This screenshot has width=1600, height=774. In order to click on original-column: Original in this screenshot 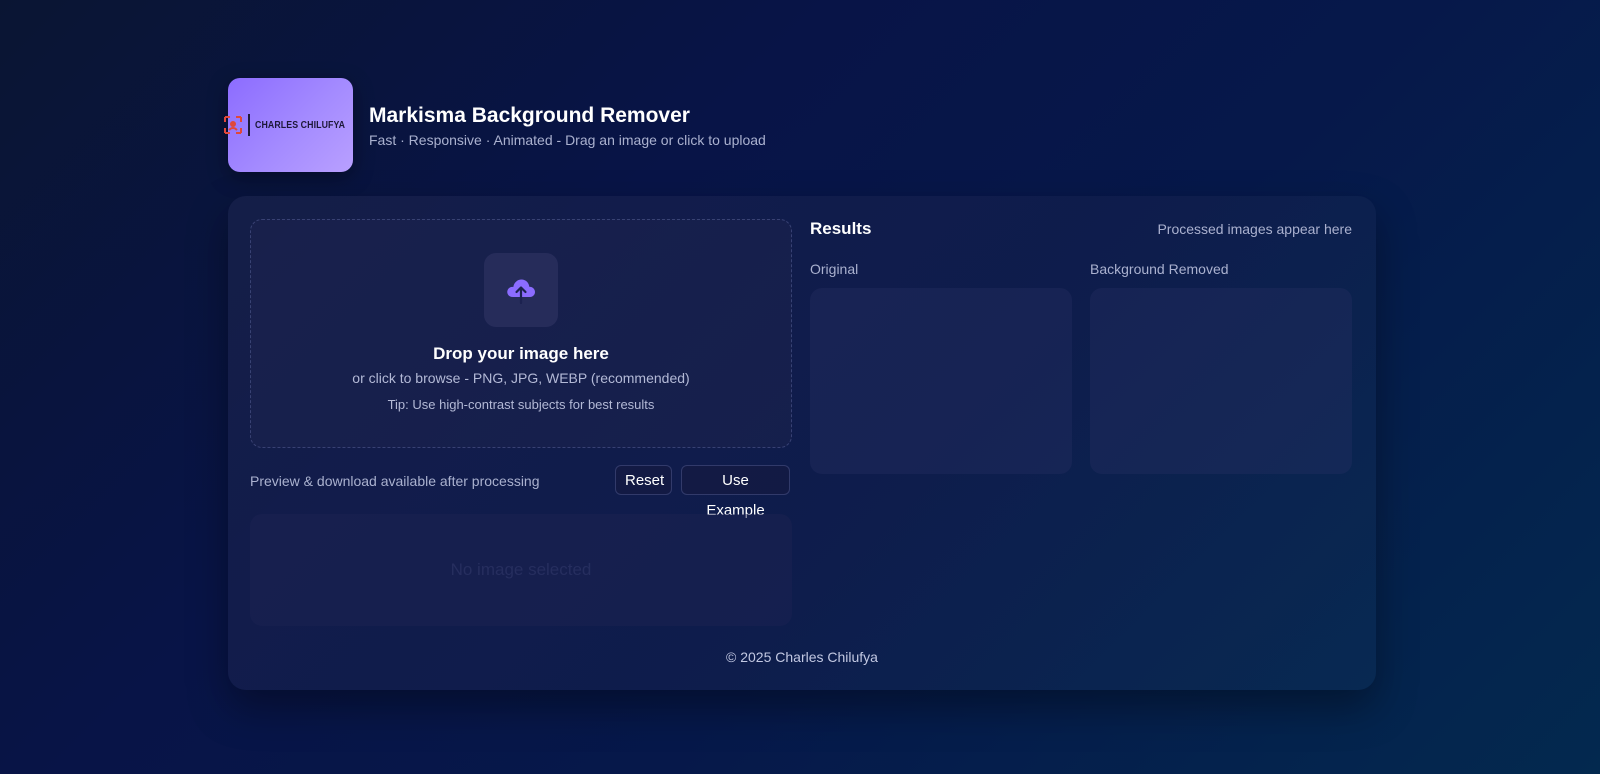, I will do `click(941, 367)`.